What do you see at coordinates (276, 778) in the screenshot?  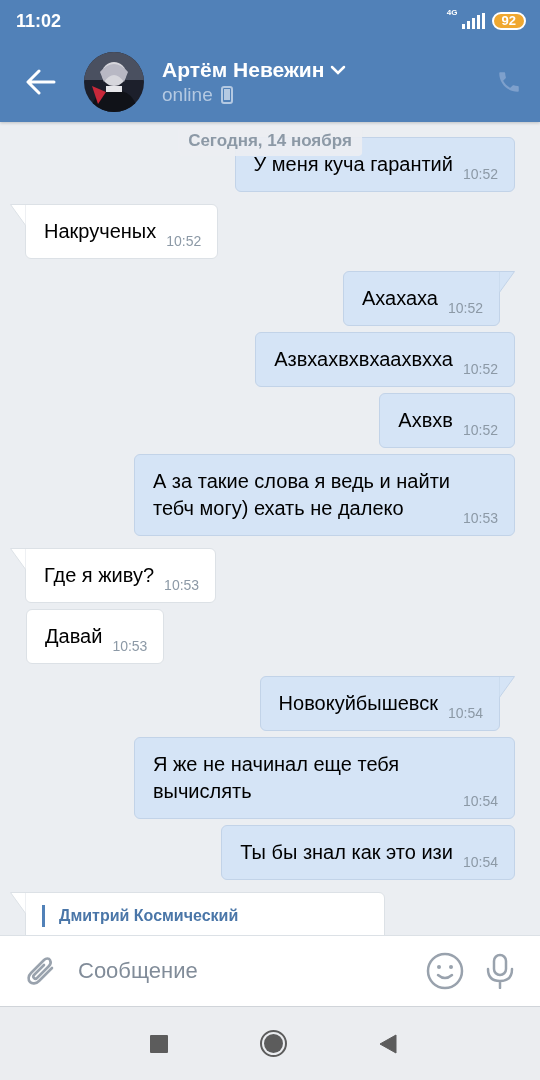 I see `message-text: Я же не начинал еще тебя вычислять` at bounding box center [276, 778].